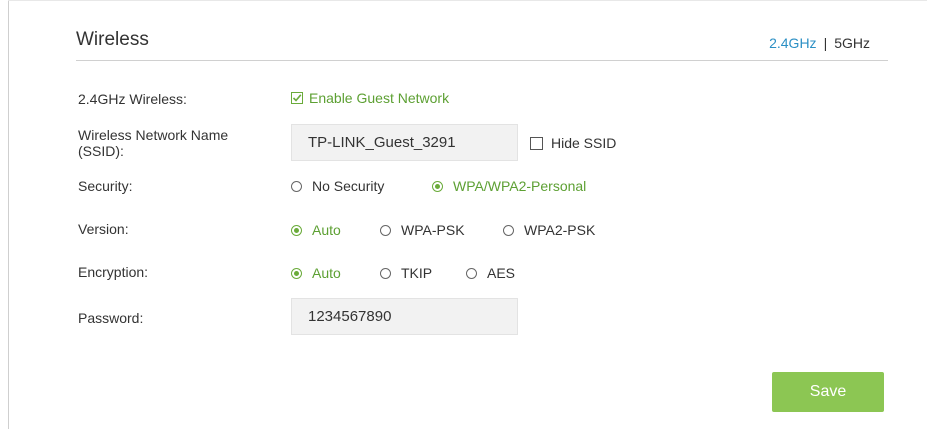 This screenshot has height=429, width=927. What do you see at coordinates (297, 98) in the screenshot?
I see `checkbox-checked-icon` at bounding box center [297, 98].